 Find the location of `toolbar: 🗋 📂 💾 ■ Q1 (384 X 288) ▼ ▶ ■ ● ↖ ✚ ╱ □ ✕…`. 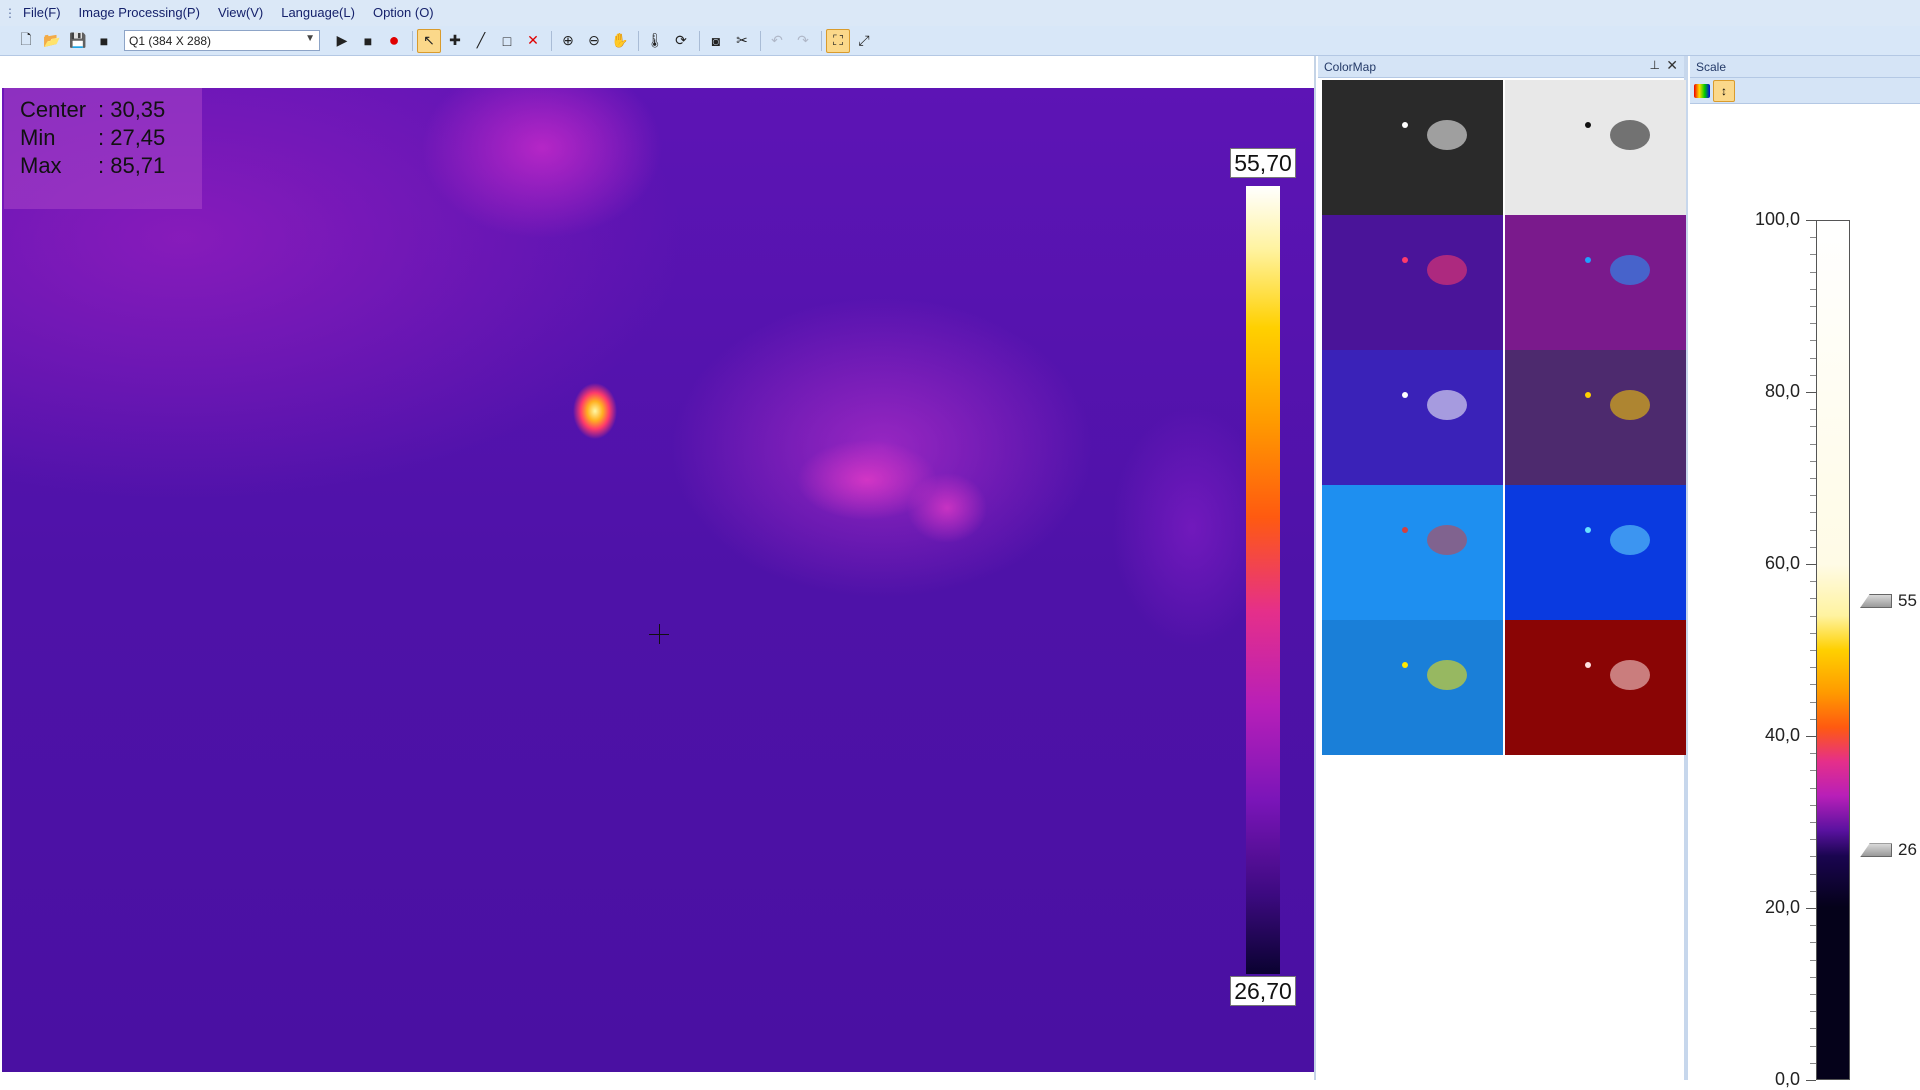

toolbar: 🗋 📂 💾 ■ Q1 (384 X 288) ▼ ▶ ■ ● ↖ ✚ ╱ □ ✕… is located at coordinates (960, 41).